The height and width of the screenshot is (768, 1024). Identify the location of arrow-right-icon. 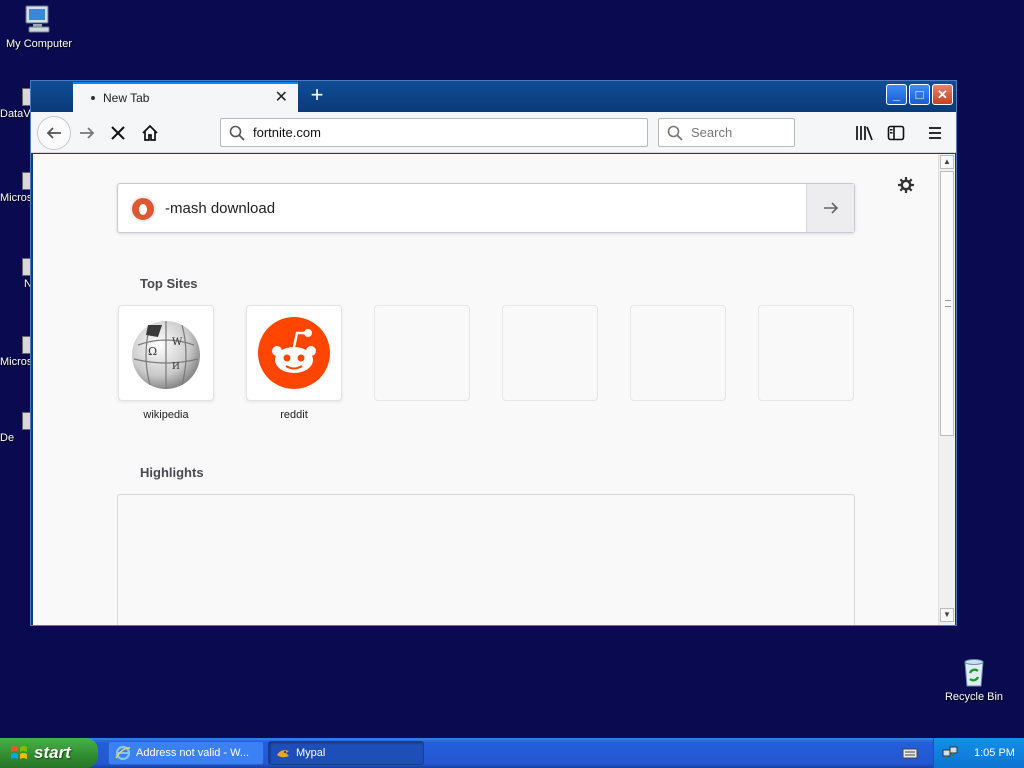
(830, 208).